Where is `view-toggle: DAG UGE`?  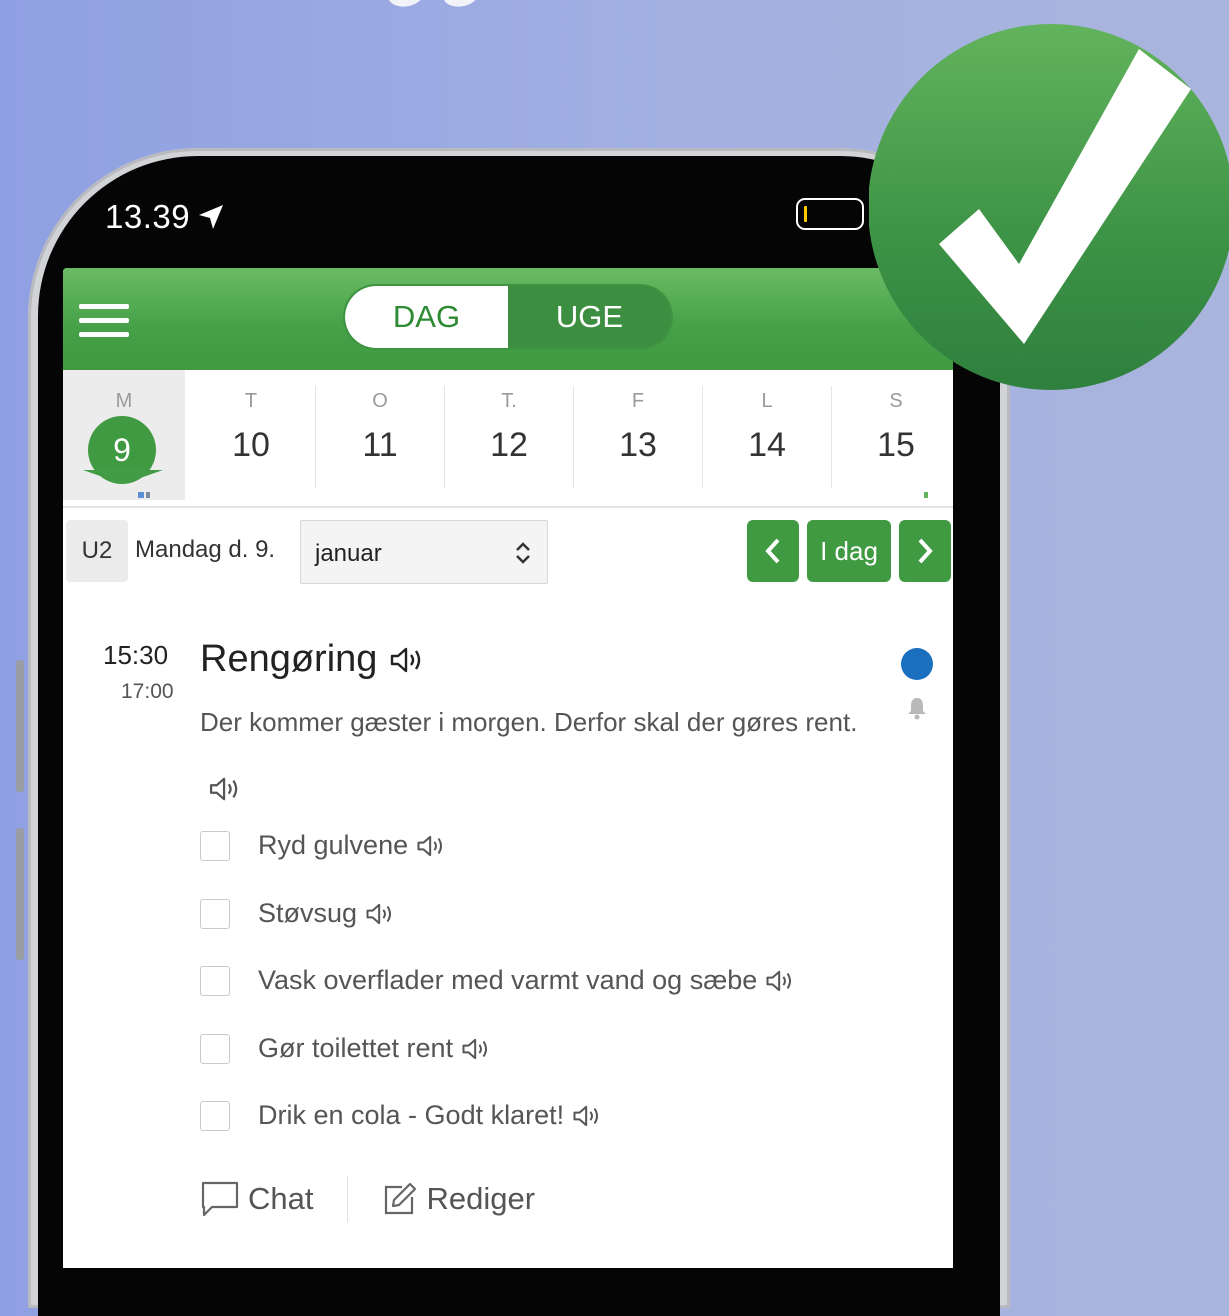 view-toggle: DAG UGE is located at coordinates (508, 317).